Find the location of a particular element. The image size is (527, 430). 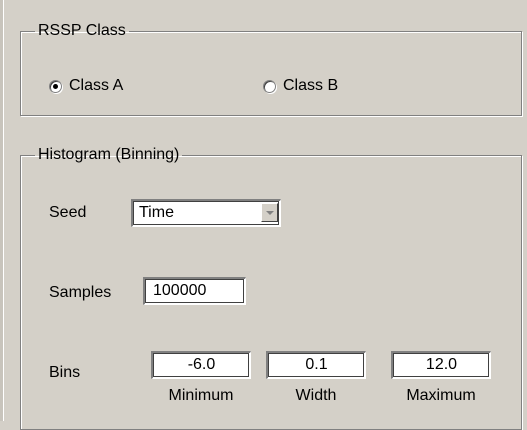

rssp-class-legend: RSSP Class is located at coordinates (82, 30).